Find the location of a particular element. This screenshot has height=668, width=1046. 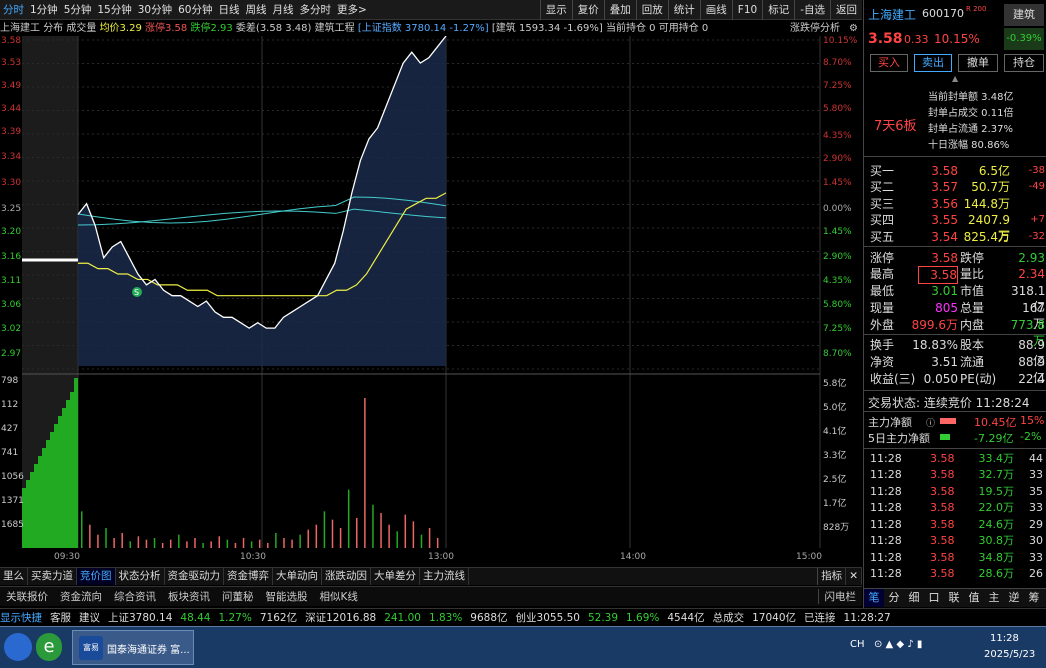

y-label: 3.58 is located at coordinates (11, 41).